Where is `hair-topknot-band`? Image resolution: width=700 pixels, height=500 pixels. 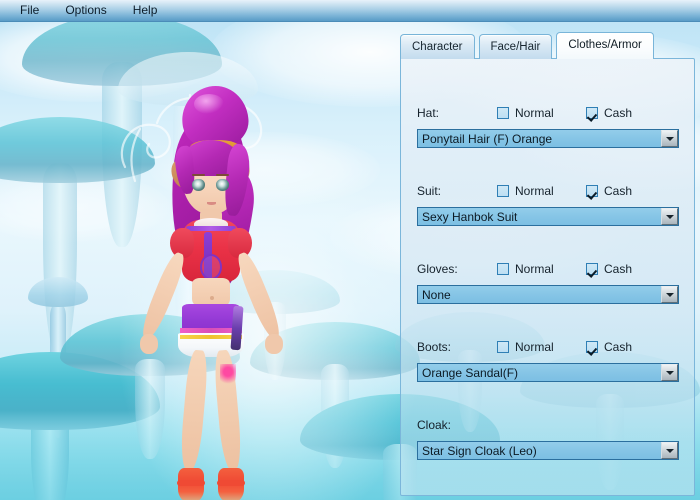
hair-topknot-band is located at coordinates (215, 148).